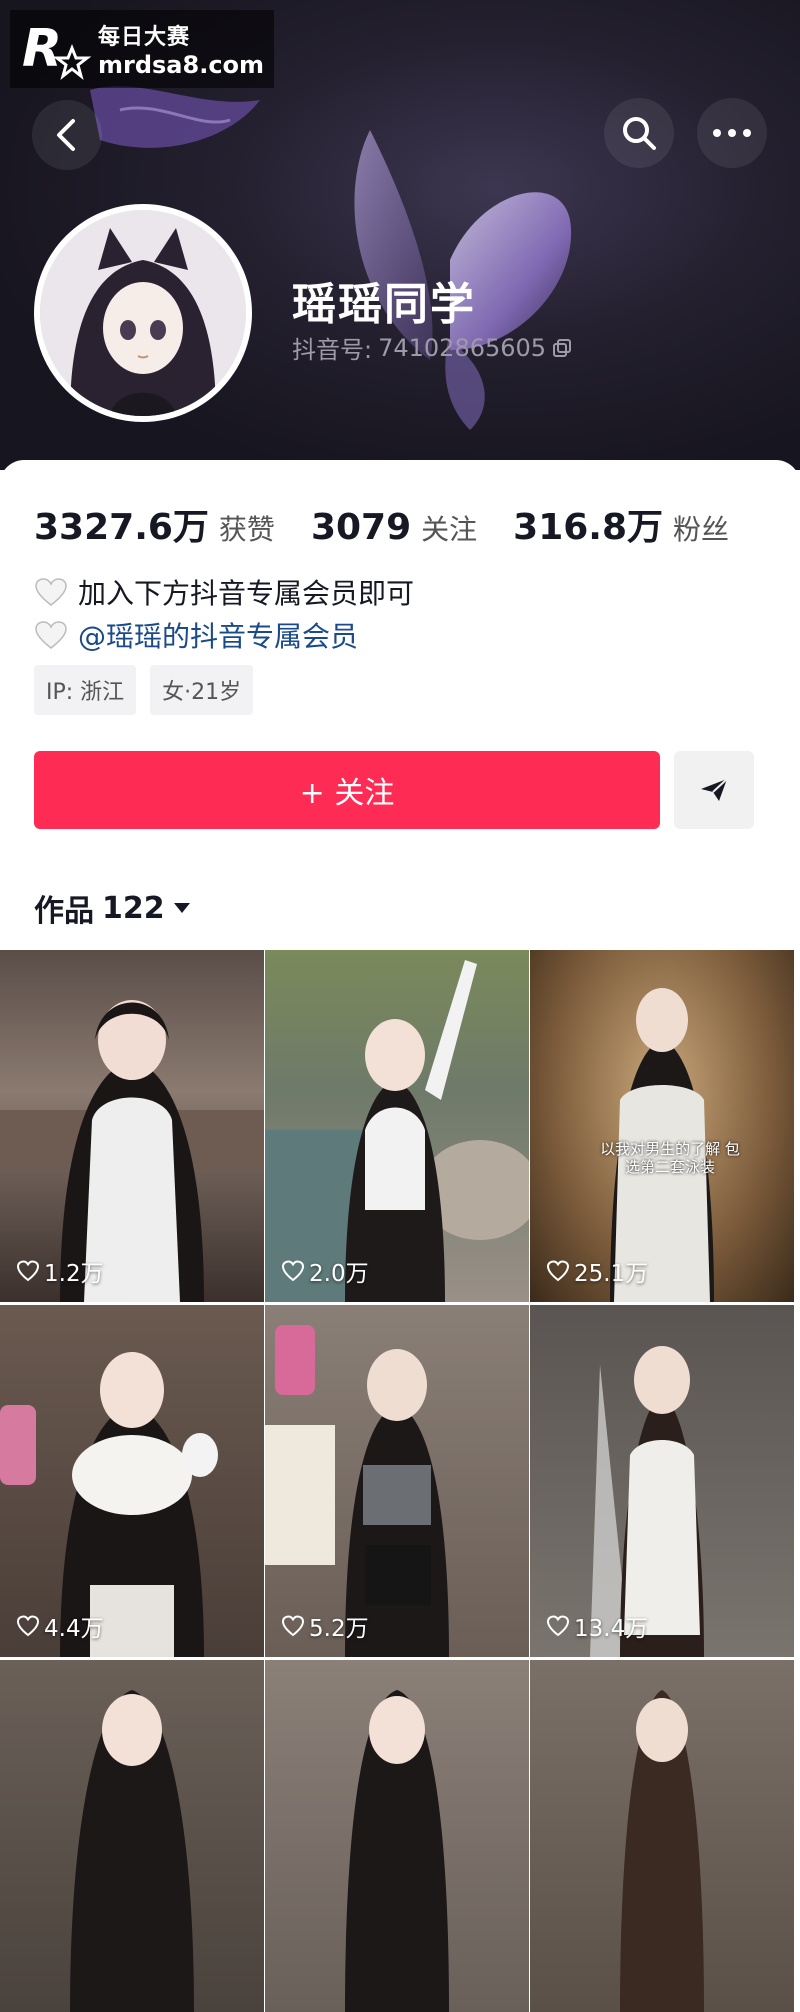 Image resolution: width=800 pixels, height=2012 pixels. I want to click on bio-text-1: 加入下方抖音专属会员即可, so click(246, 593).